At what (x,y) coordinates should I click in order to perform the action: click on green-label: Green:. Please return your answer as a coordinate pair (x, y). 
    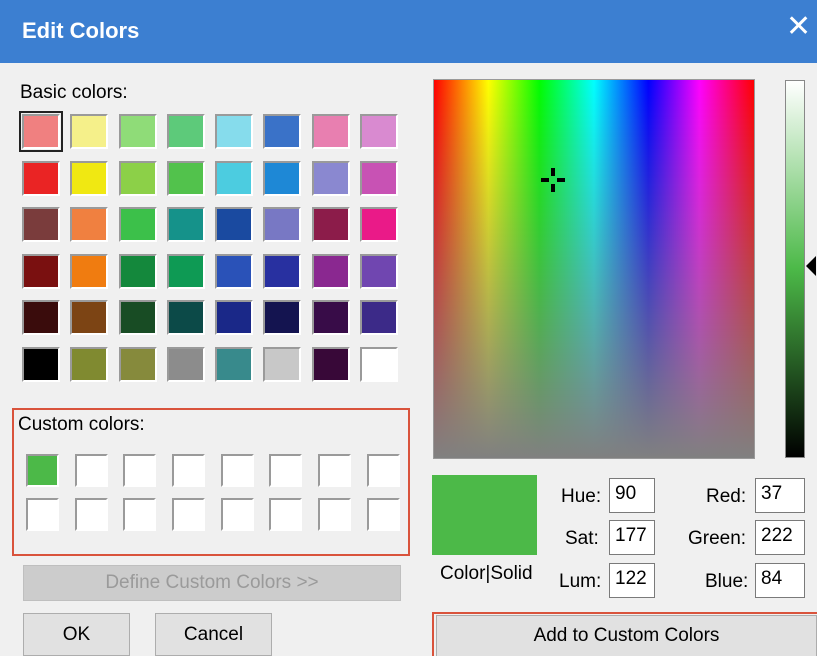
    Looking at the image, I should click on (717, 538).